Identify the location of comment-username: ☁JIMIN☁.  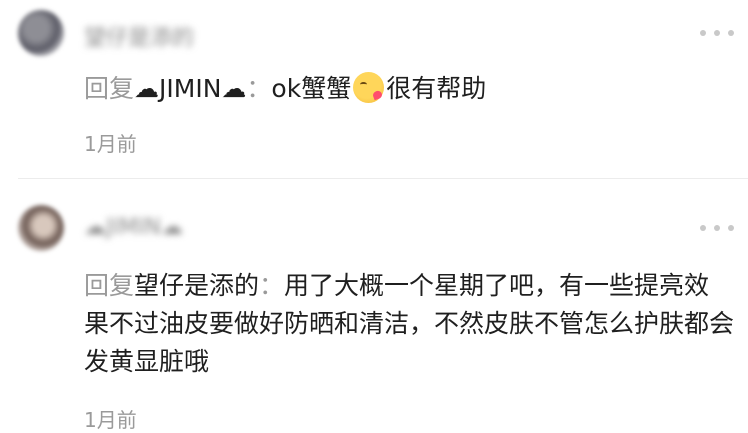
(133, 227).